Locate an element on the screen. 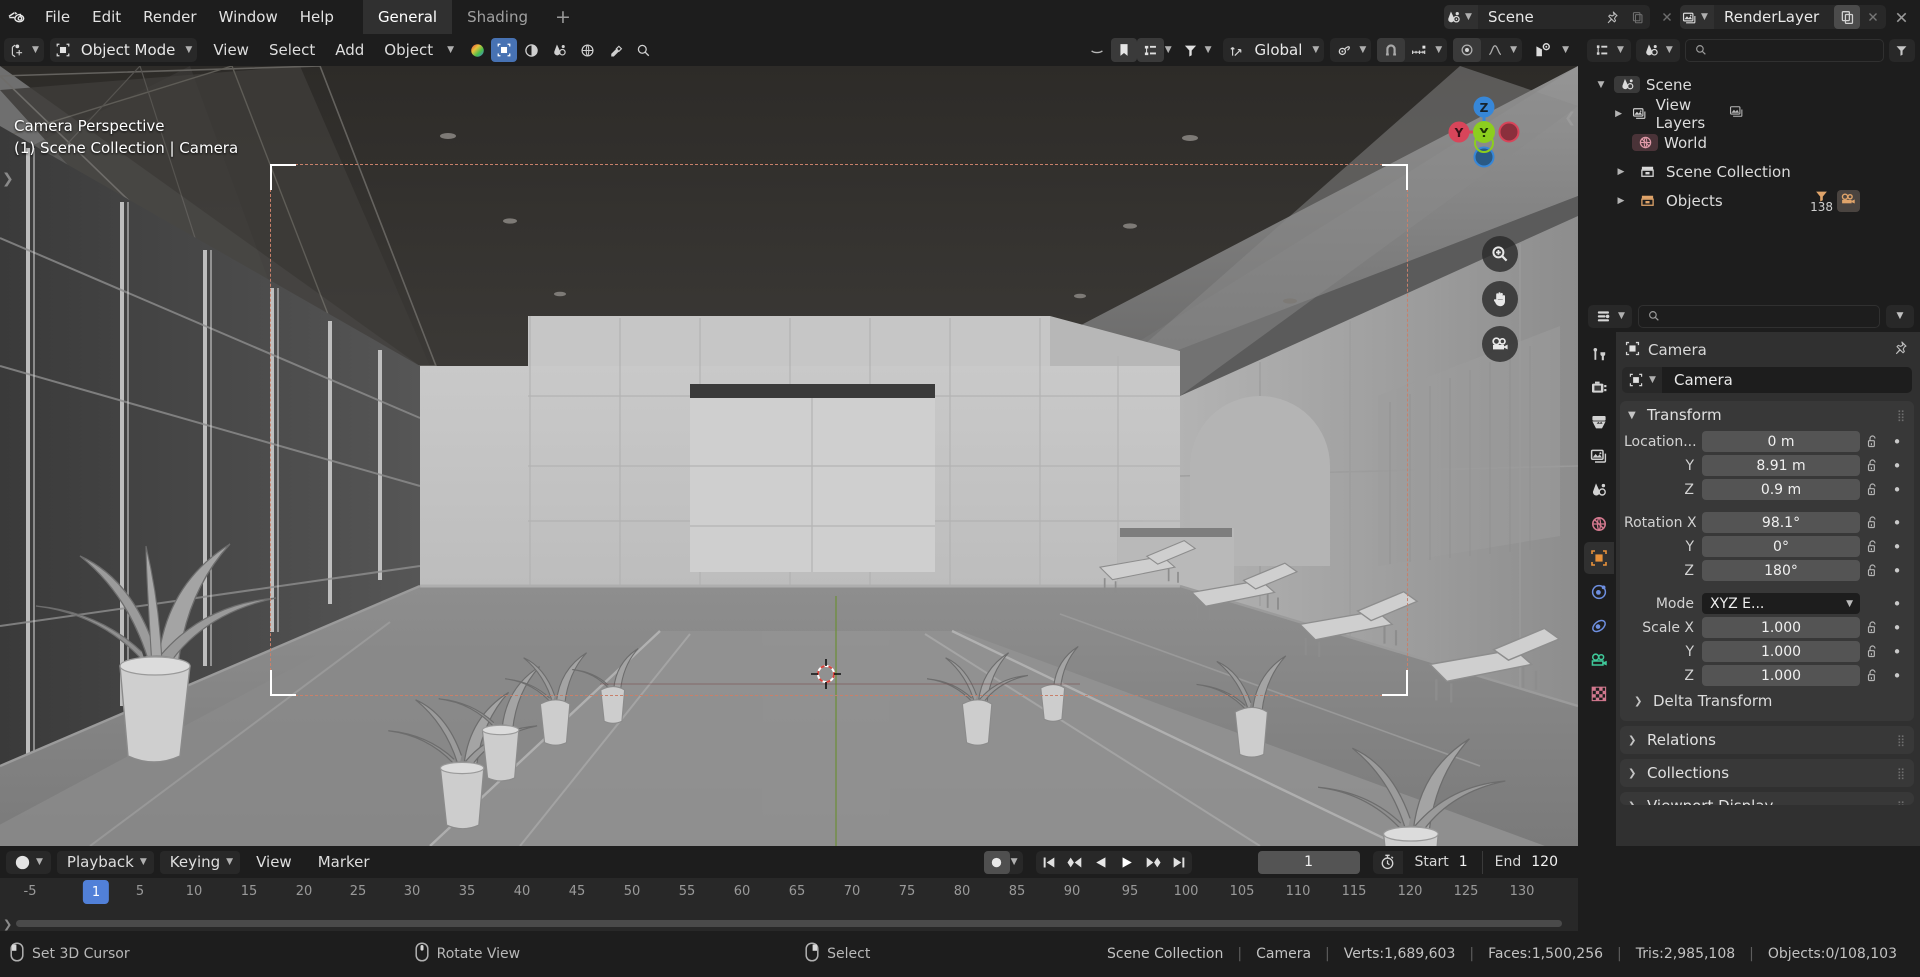 Image resolution: width=1920 pixels, height=977 pixels. filter-dropdown-icon: ▼ is located at coordinates (1900, 316).